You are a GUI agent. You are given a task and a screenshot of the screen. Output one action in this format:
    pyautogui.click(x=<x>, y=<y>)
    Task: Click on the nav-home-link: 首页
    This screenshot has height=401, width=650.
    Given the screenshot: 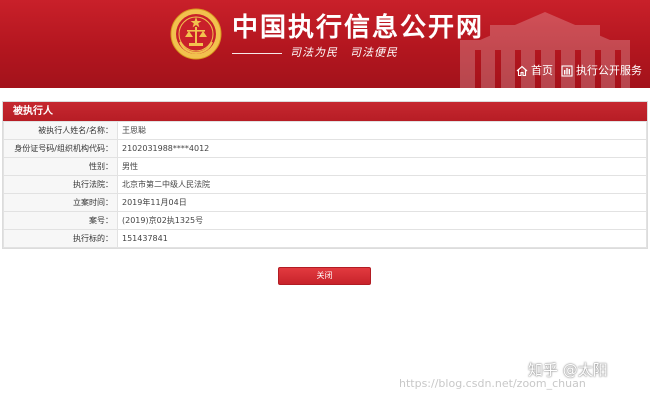 What is the action you would take?
    pyautogui.click(x=534, y=71)
    